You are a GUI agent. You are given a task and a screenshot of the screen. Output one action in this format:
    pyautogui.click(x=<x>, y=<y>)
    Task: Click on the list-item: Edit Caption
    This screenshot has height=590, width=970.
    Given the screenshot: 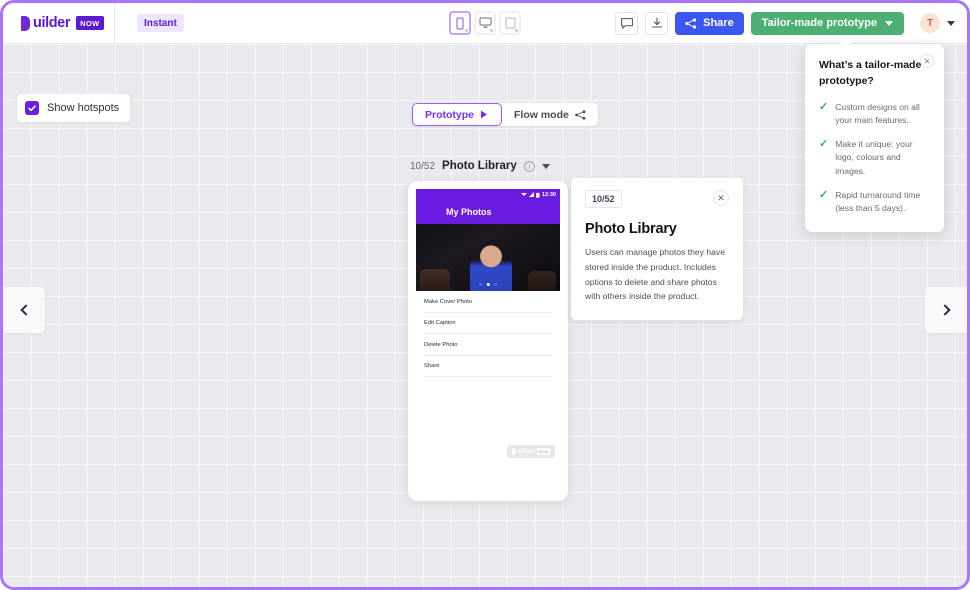 What is the action you would take?
    pyautogui.click(x=488, y=323)
    